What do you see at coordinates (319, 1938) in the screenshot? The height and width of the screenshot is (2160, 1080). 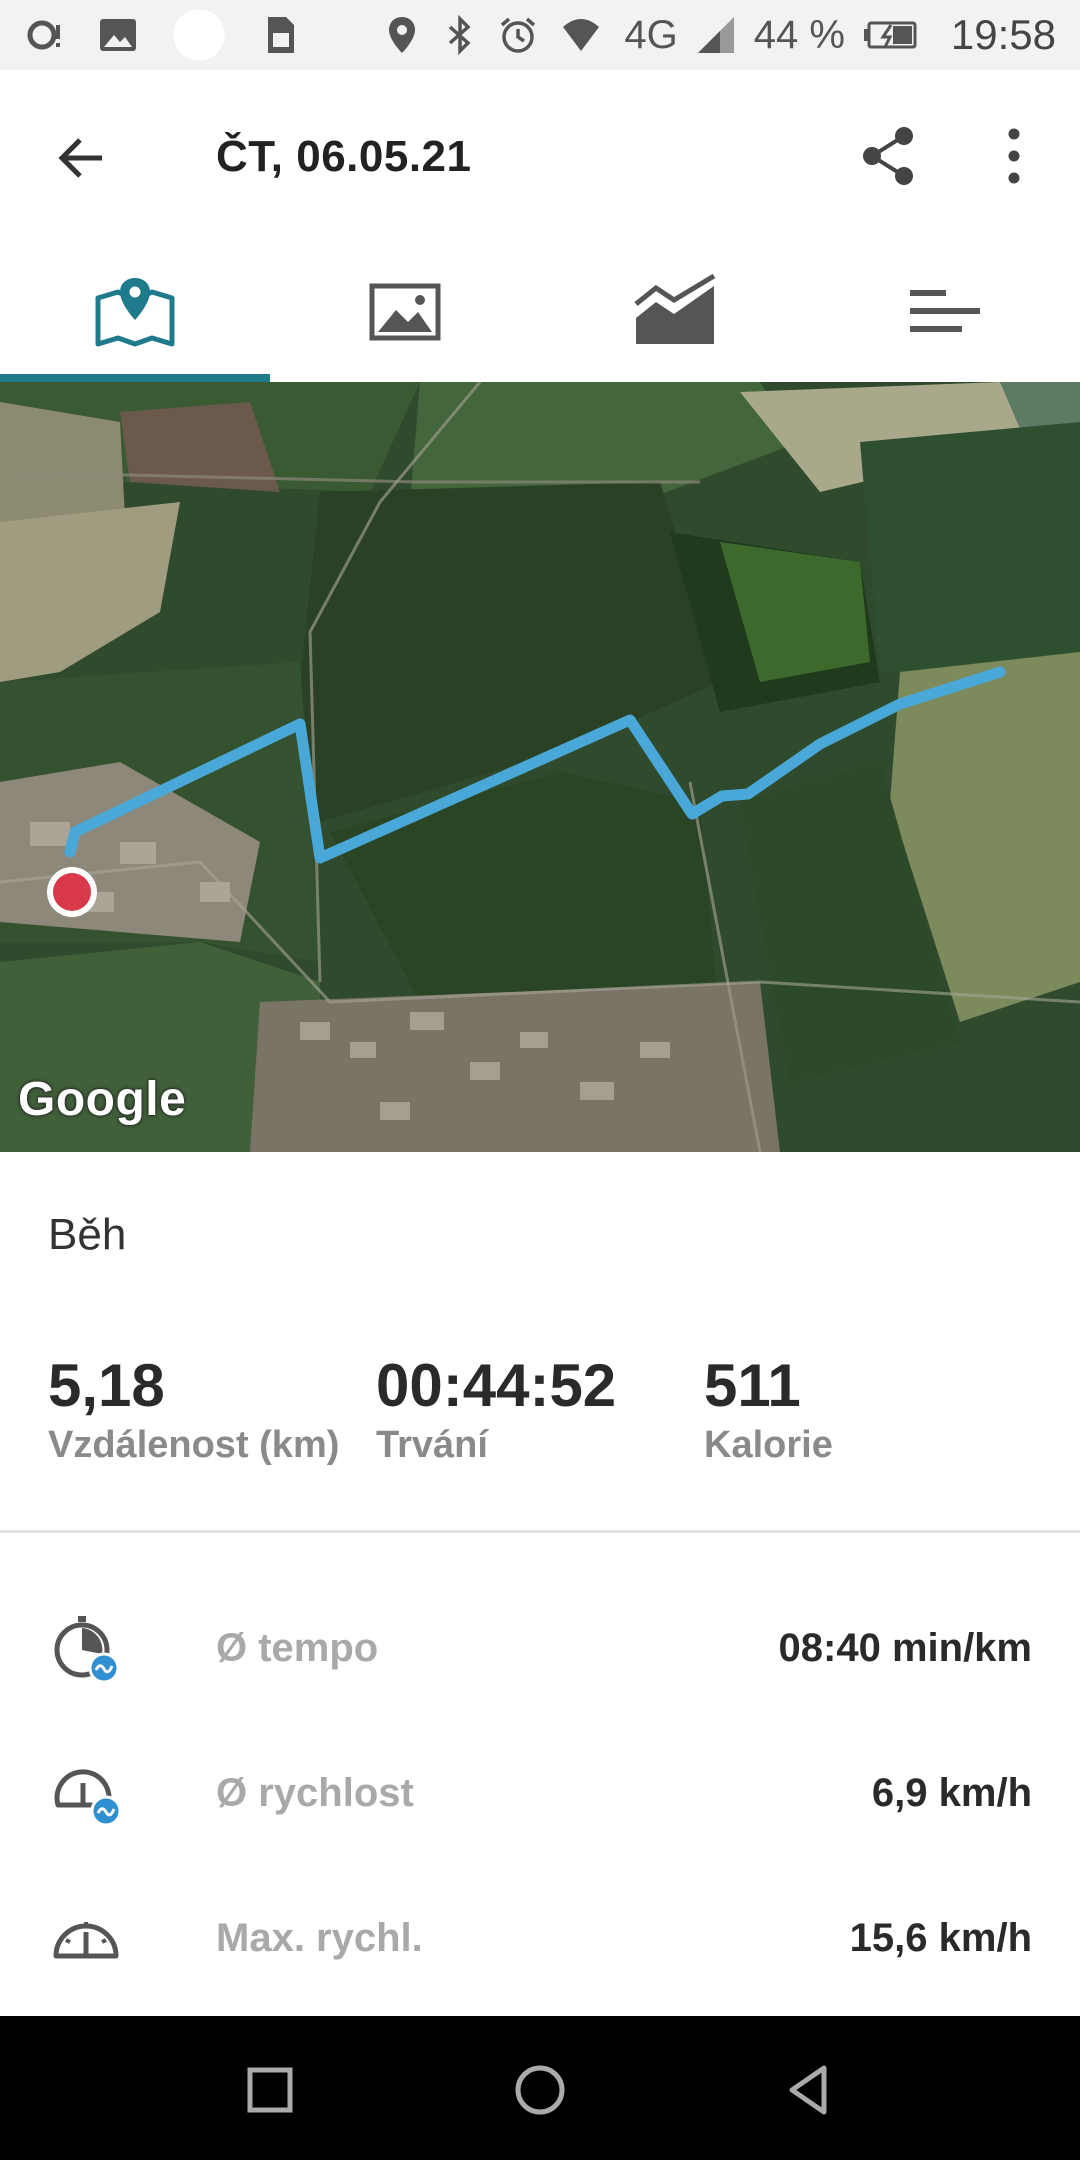 I see `metric-label: Max. rychl.` at bounding box center [319, 1938].